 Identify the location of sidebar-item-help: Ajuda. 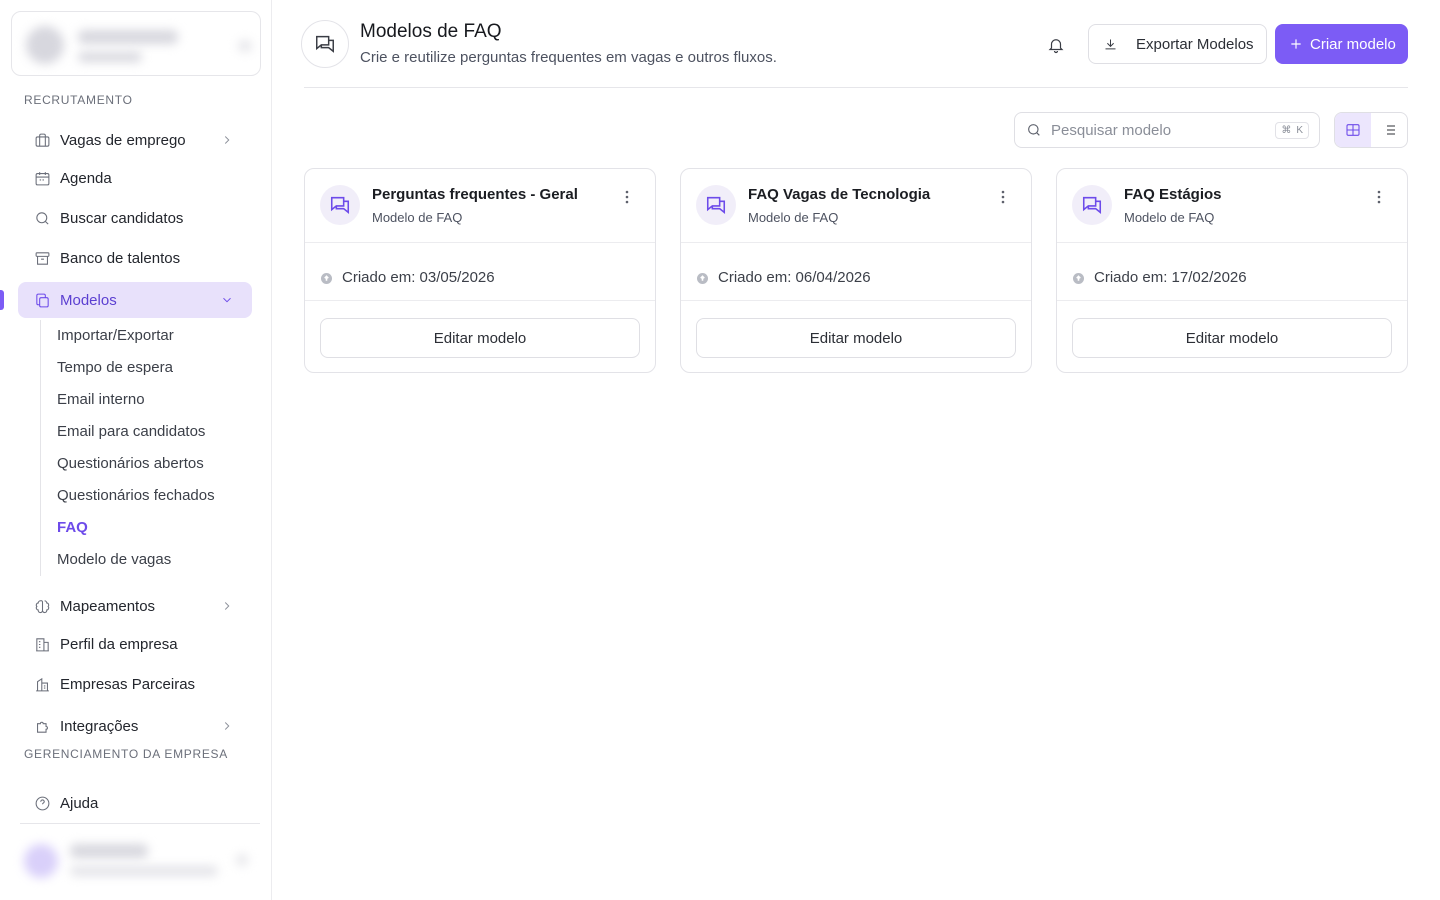
(135, 803).